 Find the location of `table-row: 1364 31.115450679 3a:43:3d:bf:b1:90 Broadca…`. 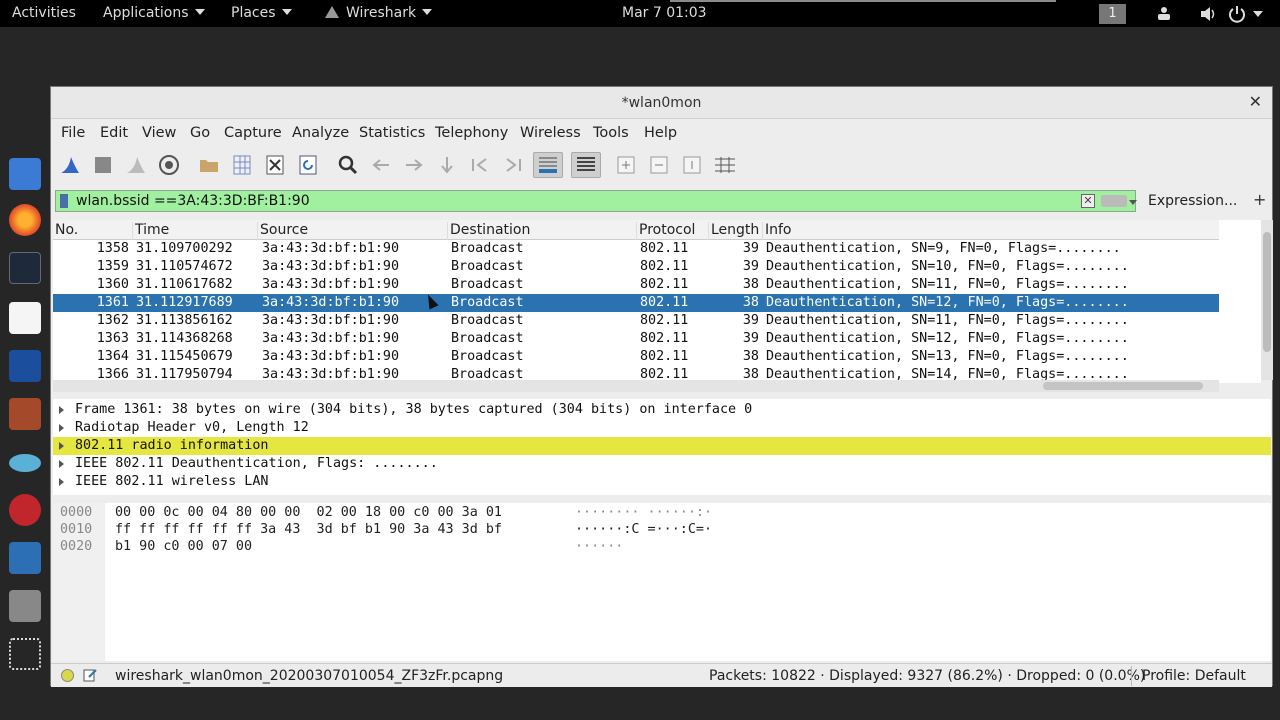

table-row: 1364 31.115450679 3a:43:3d:bf:b1:90 Broadca… is located at coordinates (636, 357).